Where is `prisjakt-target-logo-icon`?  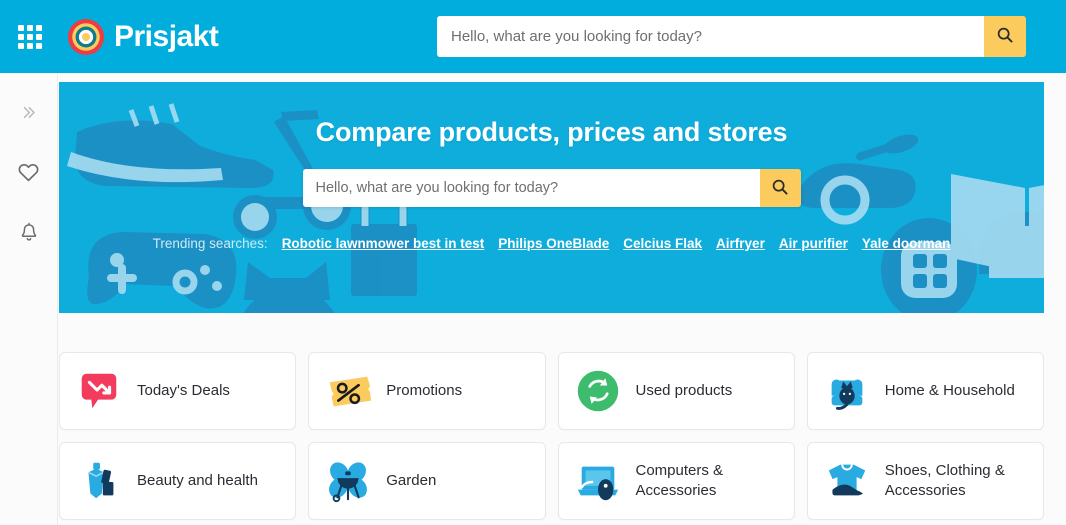 prisjakt-target-logo-icon is located at coordinates (86, 37).